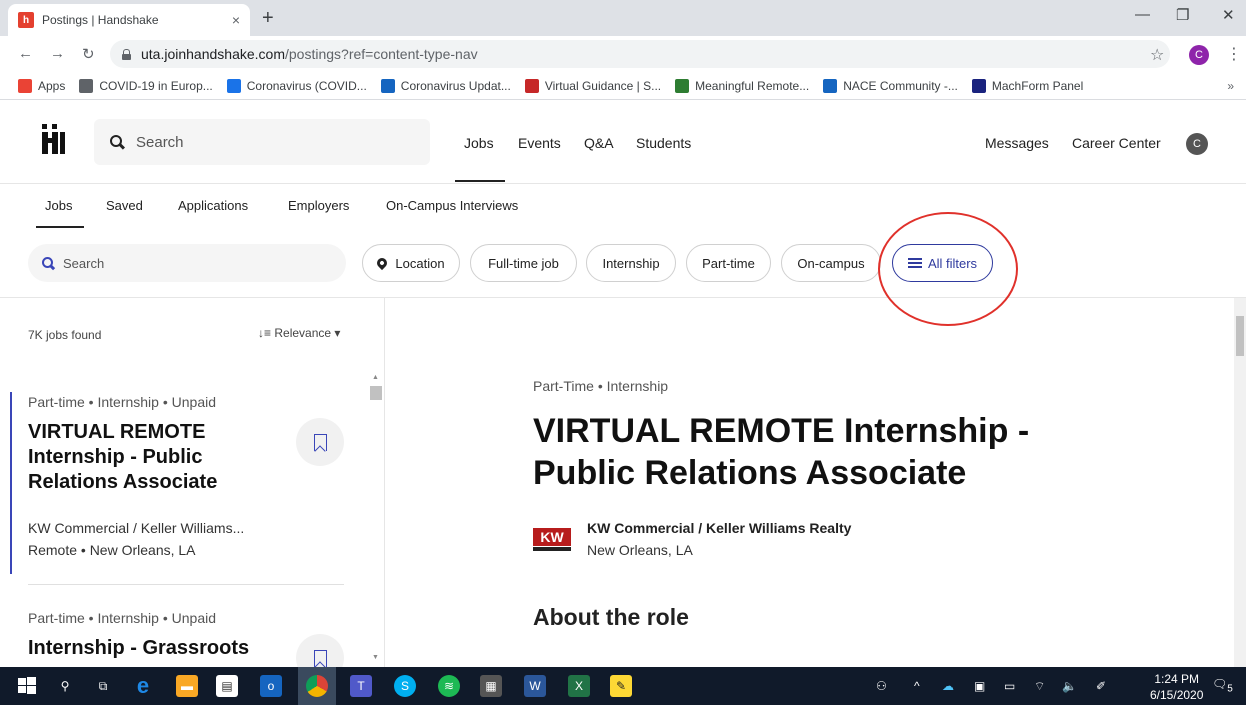  Describe the element at coordinates (1230, 86) in the screenshot. I see `bookmarks-overflow-icon: »` at that location.